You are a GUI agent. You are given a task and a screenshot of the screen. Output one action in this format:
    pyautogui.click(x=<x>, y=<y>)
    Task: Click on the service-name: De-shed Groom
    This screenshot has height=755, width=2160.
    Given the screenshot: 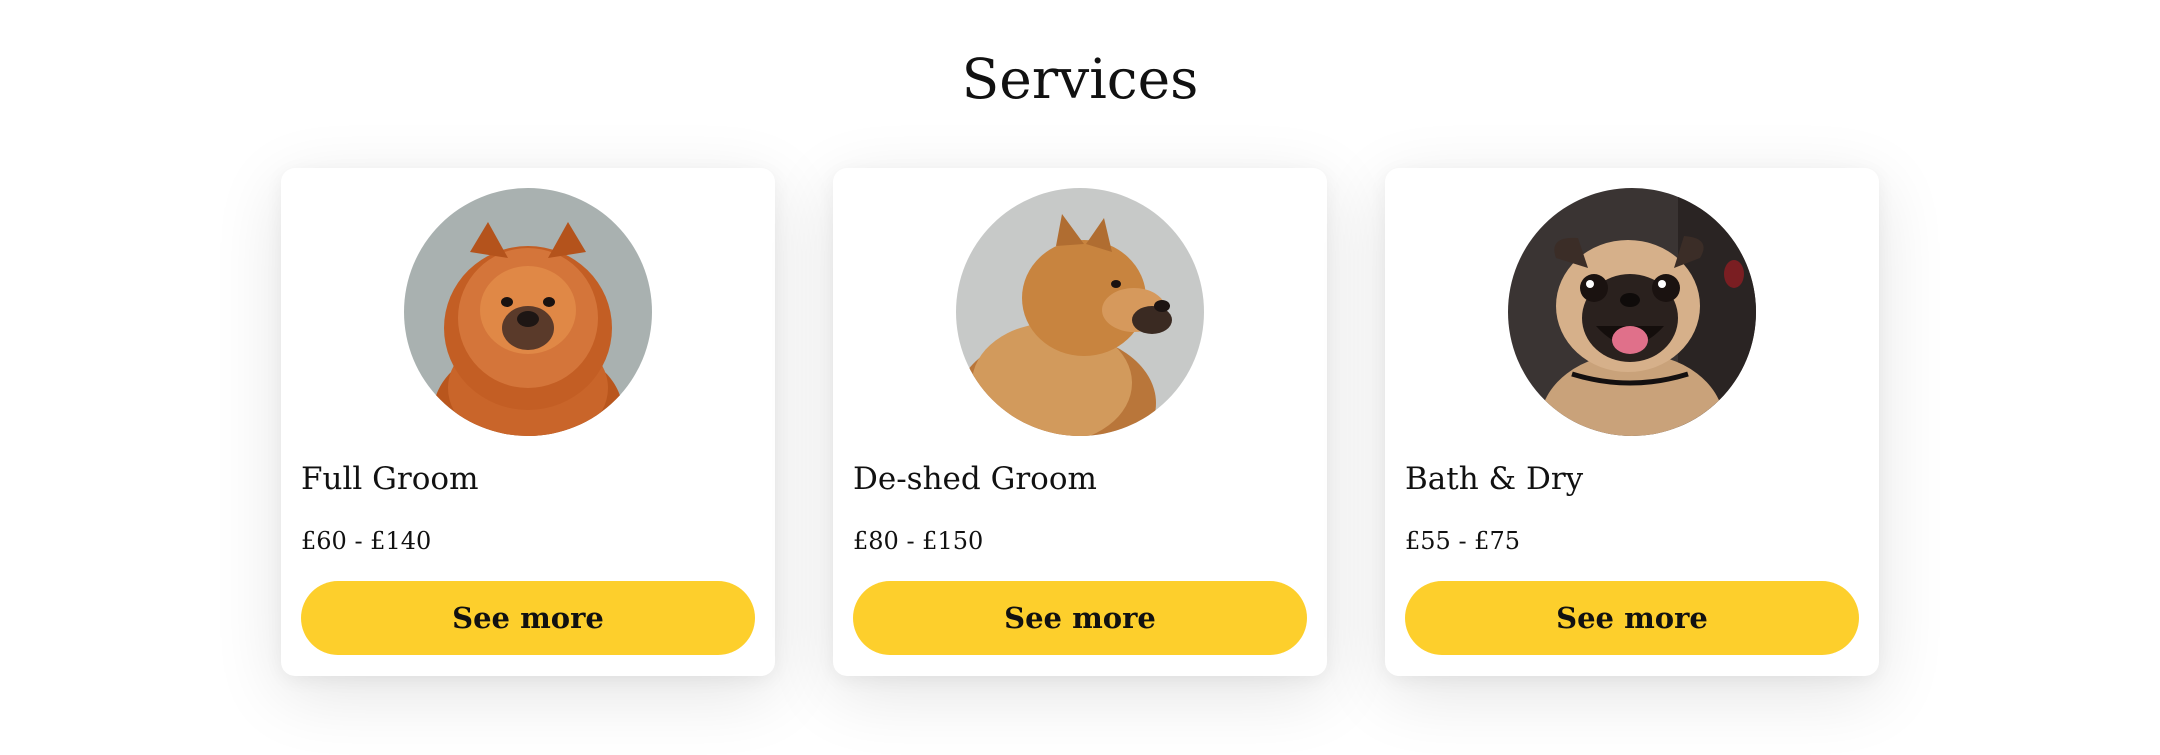 What is the action you would take?
    pyautogui.click(x=975, y=479)
    